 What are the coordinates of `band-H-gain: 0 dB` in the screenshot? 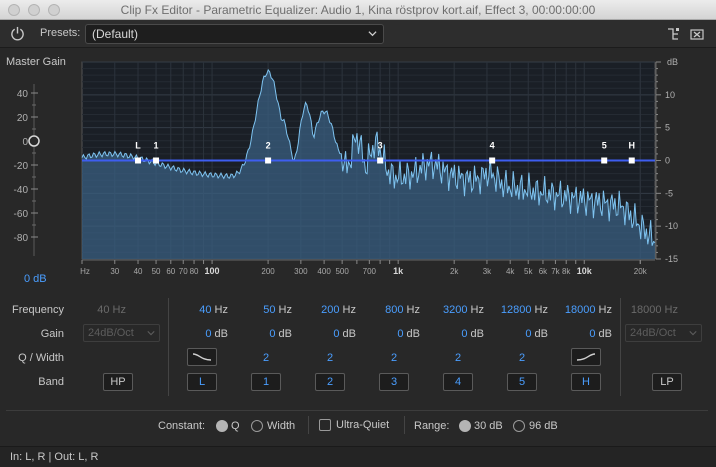 It's located at (583, 334).